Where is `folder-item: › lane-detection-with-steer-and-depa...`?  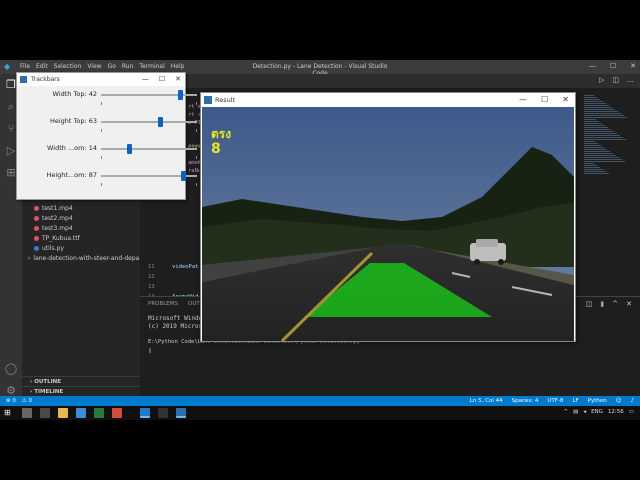 folder-item: › lane-detection-with-steer-and-depa... is located at coordinates (86, 258).